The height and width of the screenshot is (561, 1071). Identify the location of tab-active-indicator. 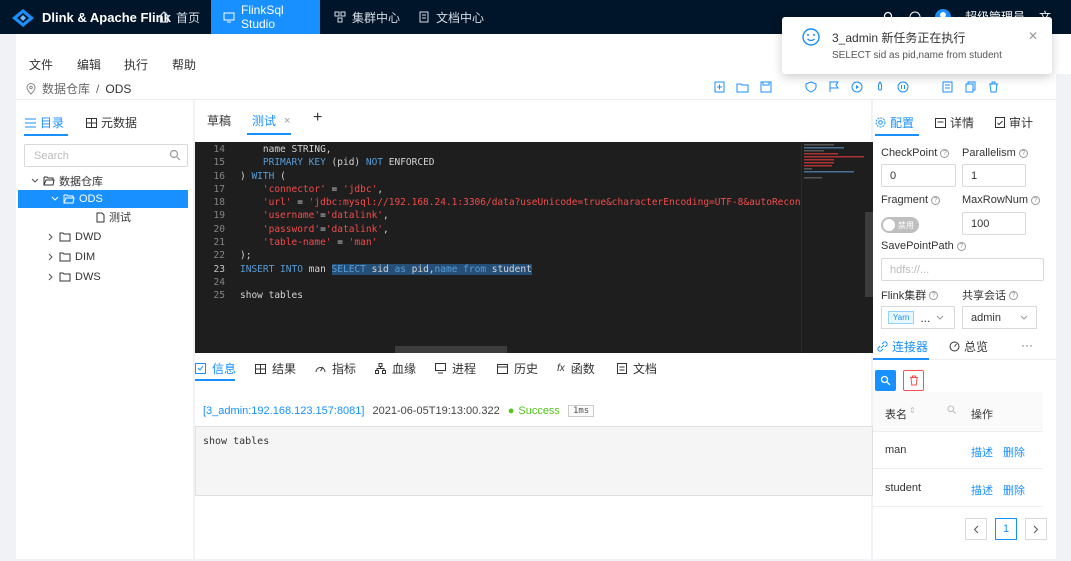
(46, 135).